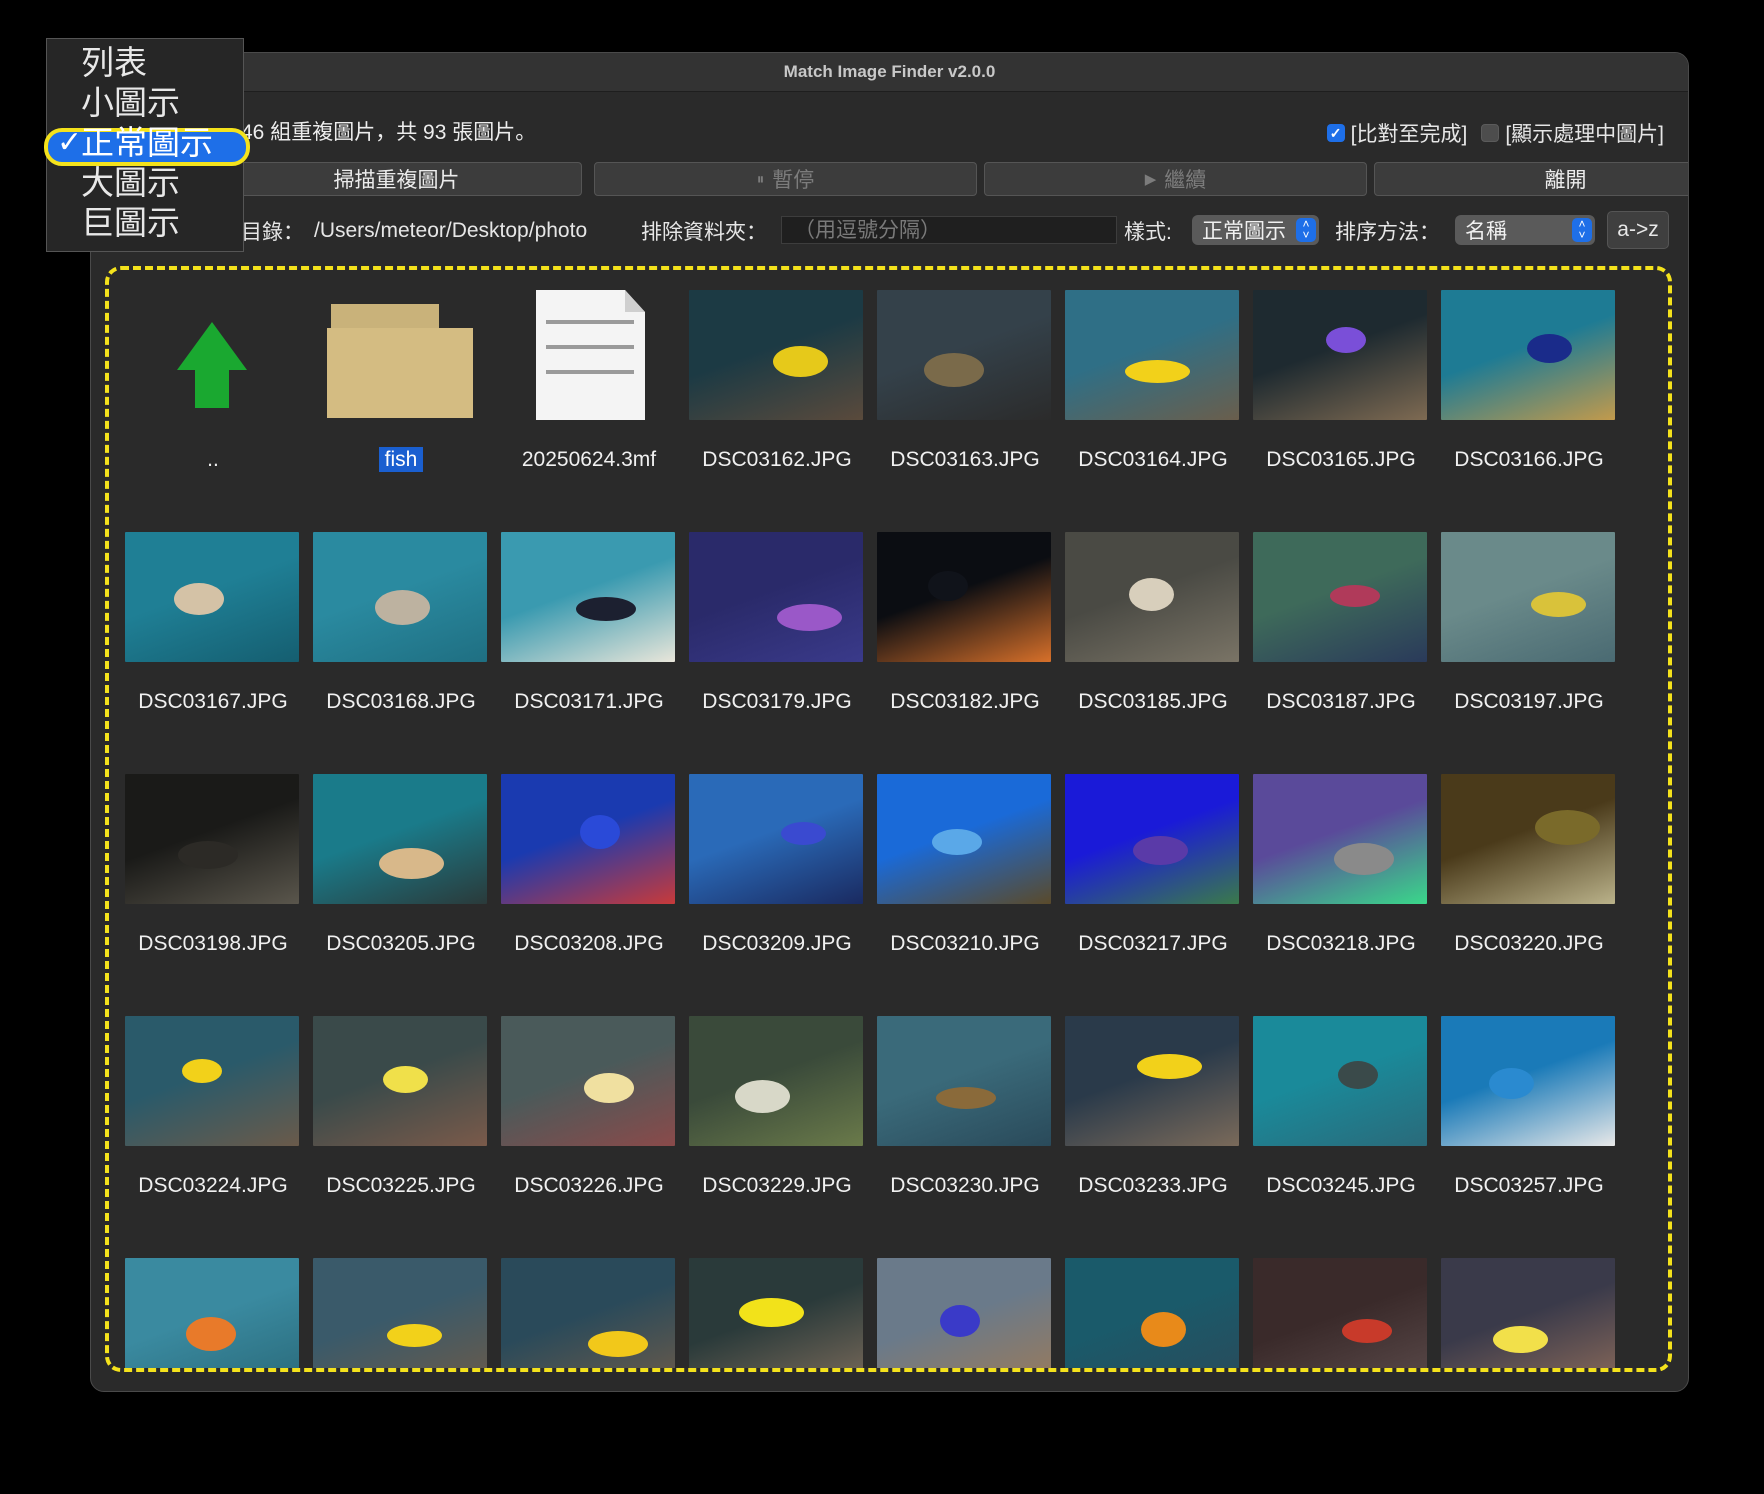 The image size is (1764, 1494). I want to click on sort-select: 名稱 ˄ ˅, so click(1525, 230).